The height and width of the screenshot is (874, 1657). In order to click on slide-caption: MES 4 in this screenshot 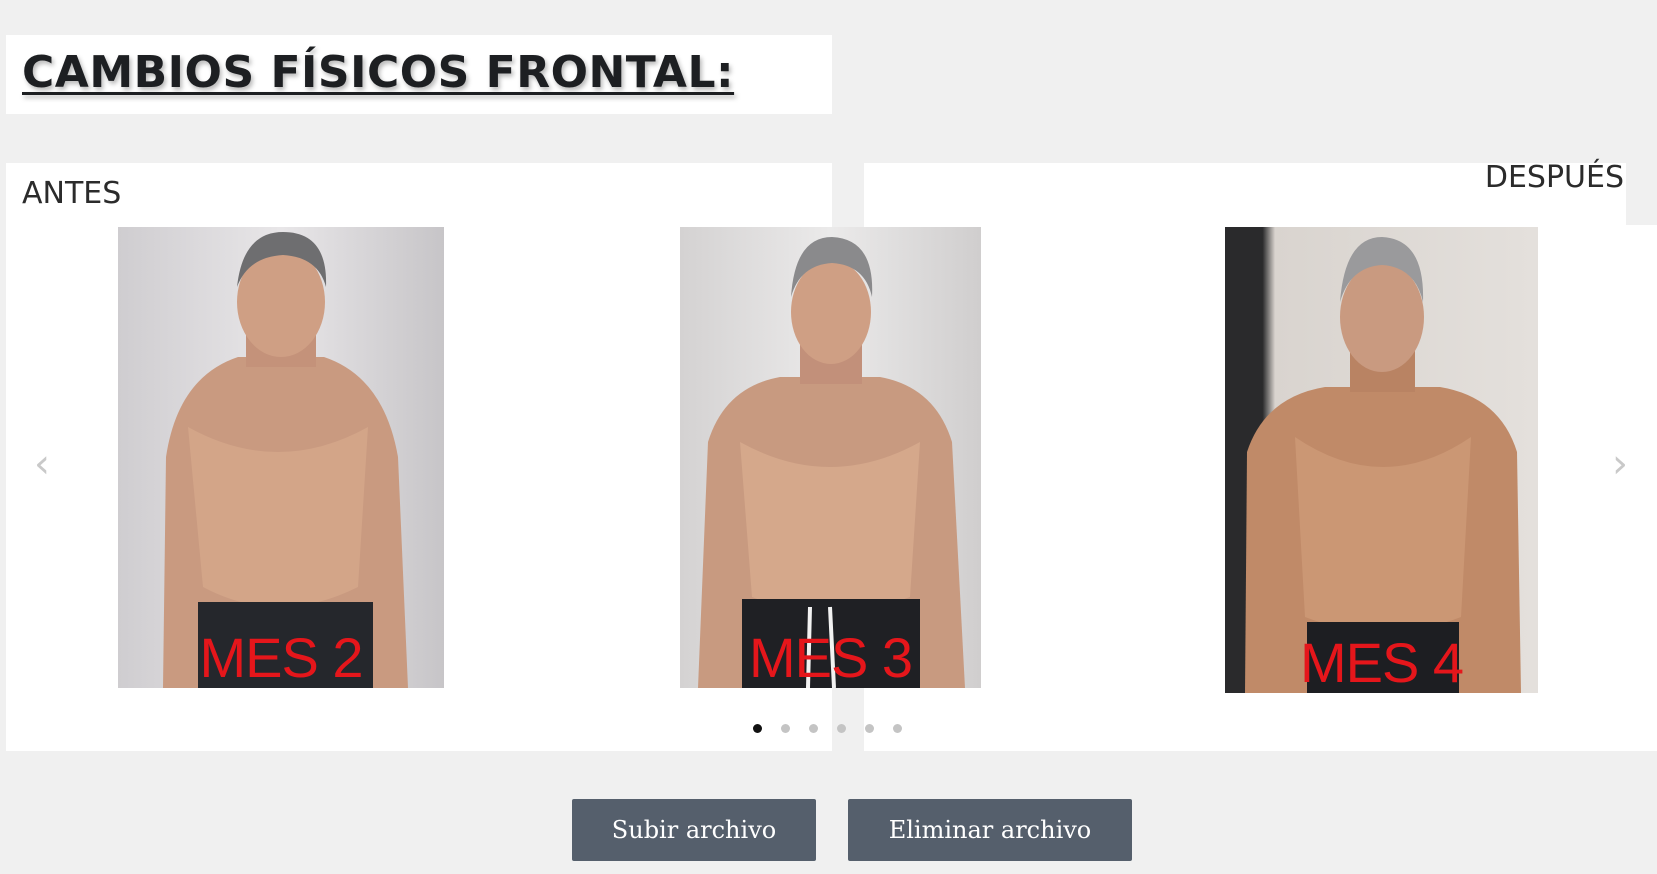, I will do `click(1381, 662)`.